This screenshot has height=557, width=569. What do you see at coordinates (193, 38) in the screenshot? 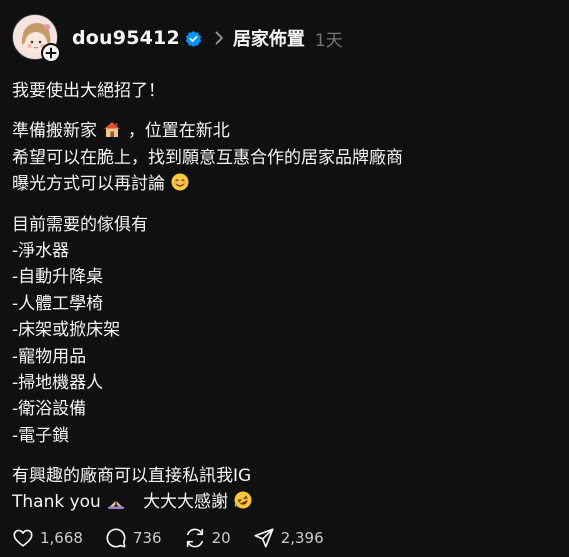
I see `verified-badge-icon` at bounding box center [193, 38].